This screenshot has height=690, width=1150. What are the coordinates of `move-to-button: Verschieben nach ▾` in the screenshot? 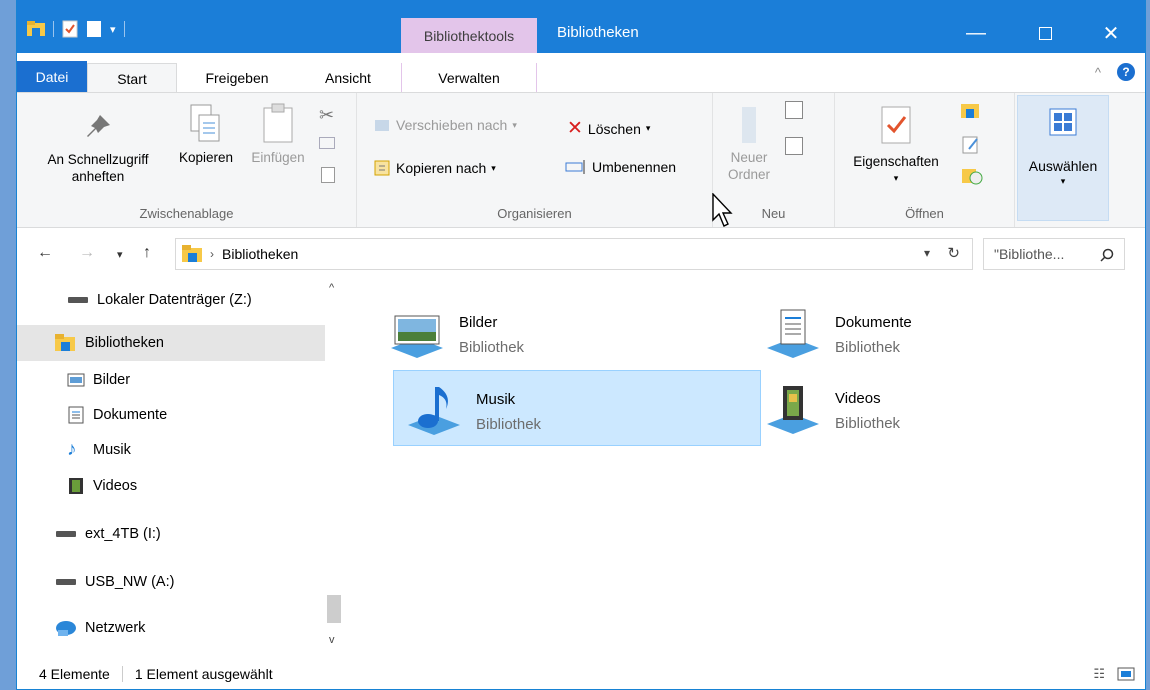 It's located at (445, 125).